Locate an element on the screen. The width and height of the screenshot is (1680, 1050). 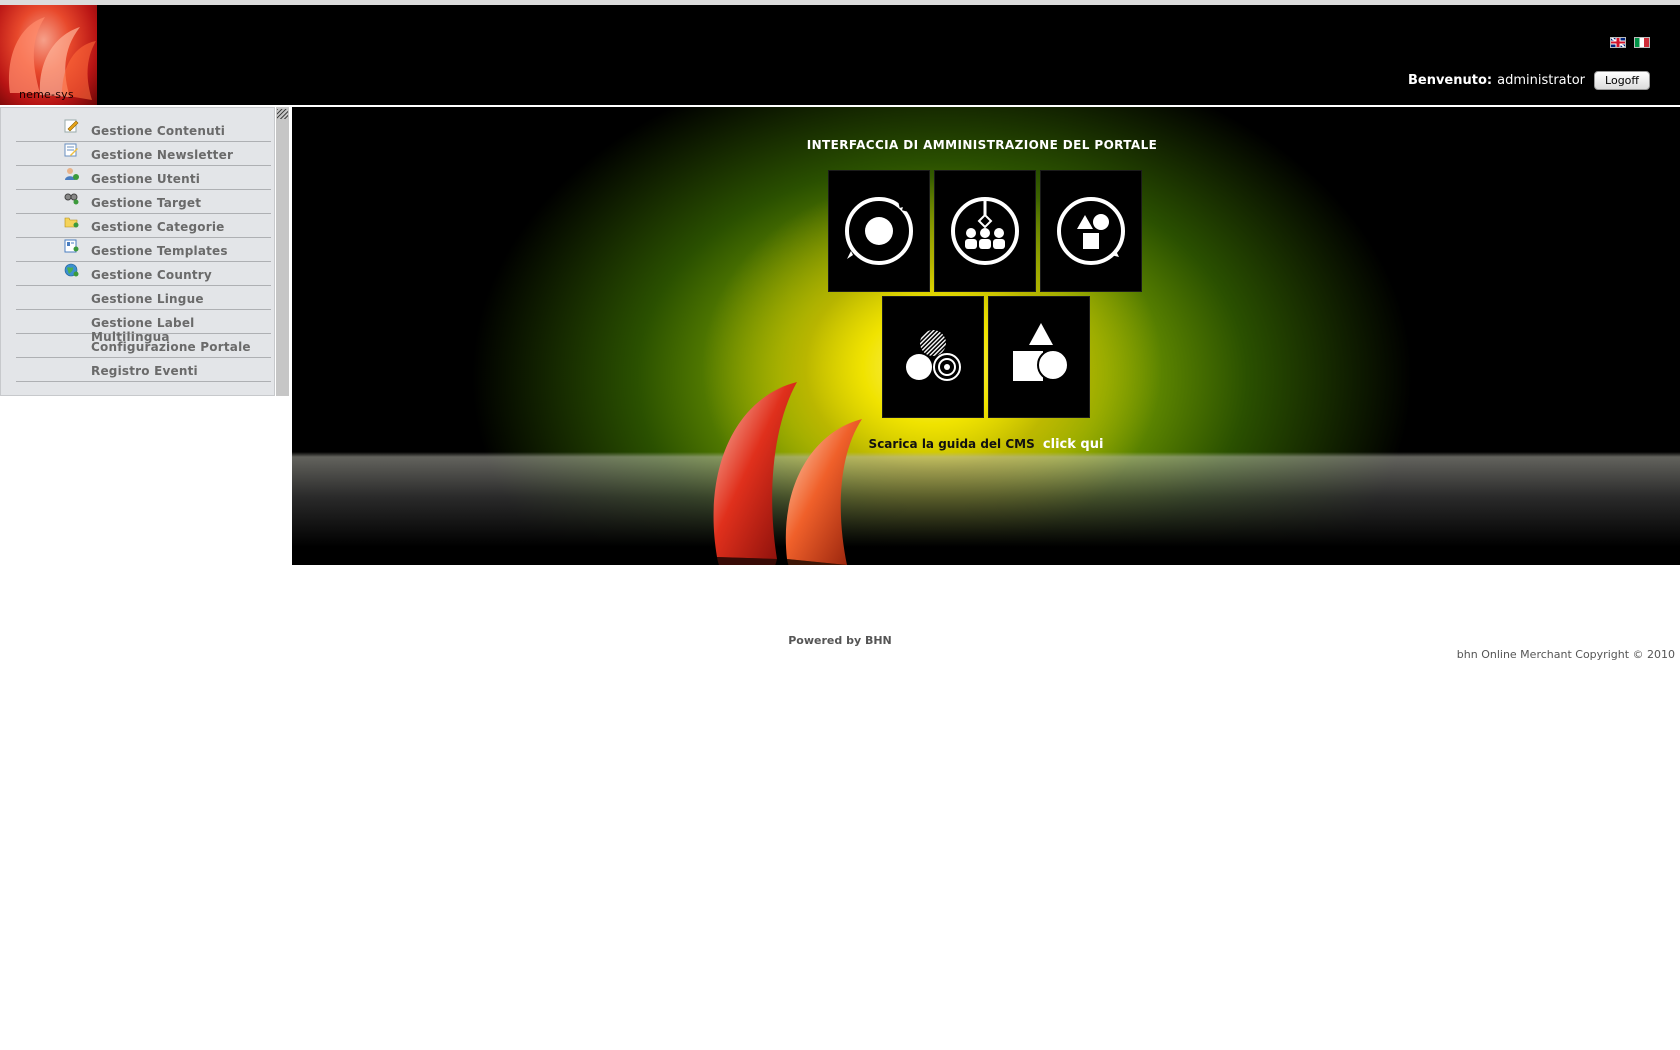
sidebar-item-label: Gestione Newsletter is located at coordinates (162, 155).